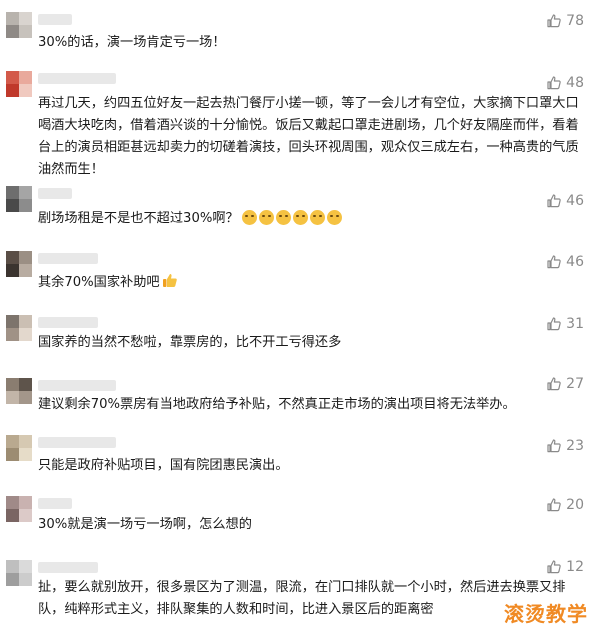 The height and width of the screenshot is (633, 594). Describe the element at coordinates (575, 384) in the screenshot. I see `like-count: 27` at that location.